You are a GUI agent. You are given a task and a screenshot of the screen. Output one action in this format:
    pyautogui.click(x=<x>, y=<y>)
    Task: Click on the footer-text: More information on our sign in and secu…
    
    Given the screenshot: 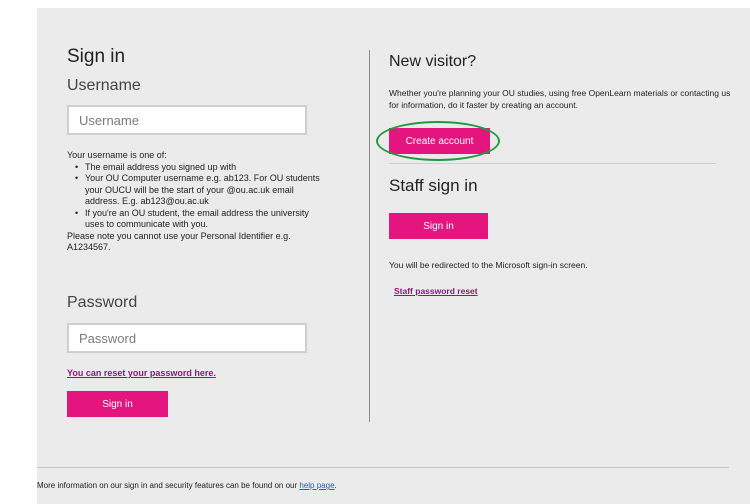 What is the action you would take?
    pyautogui.click(x=187, y=485)
    